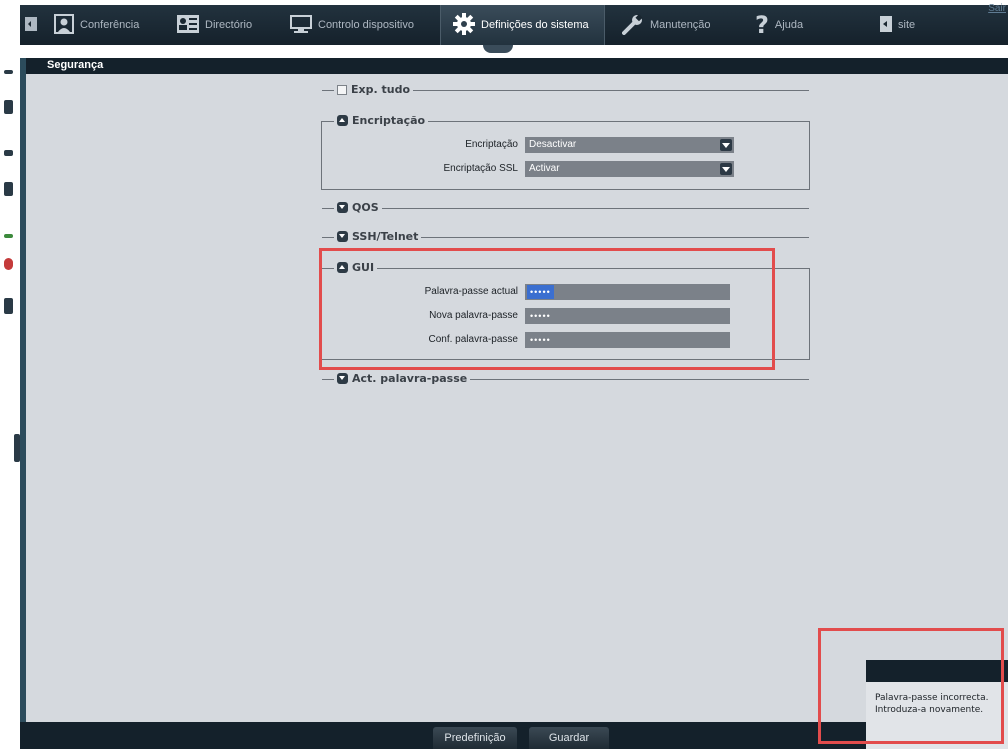  What do you see at coordinates (937, 671) in the screenshot?
I see `notification-header` at bounding box center [937, 671].